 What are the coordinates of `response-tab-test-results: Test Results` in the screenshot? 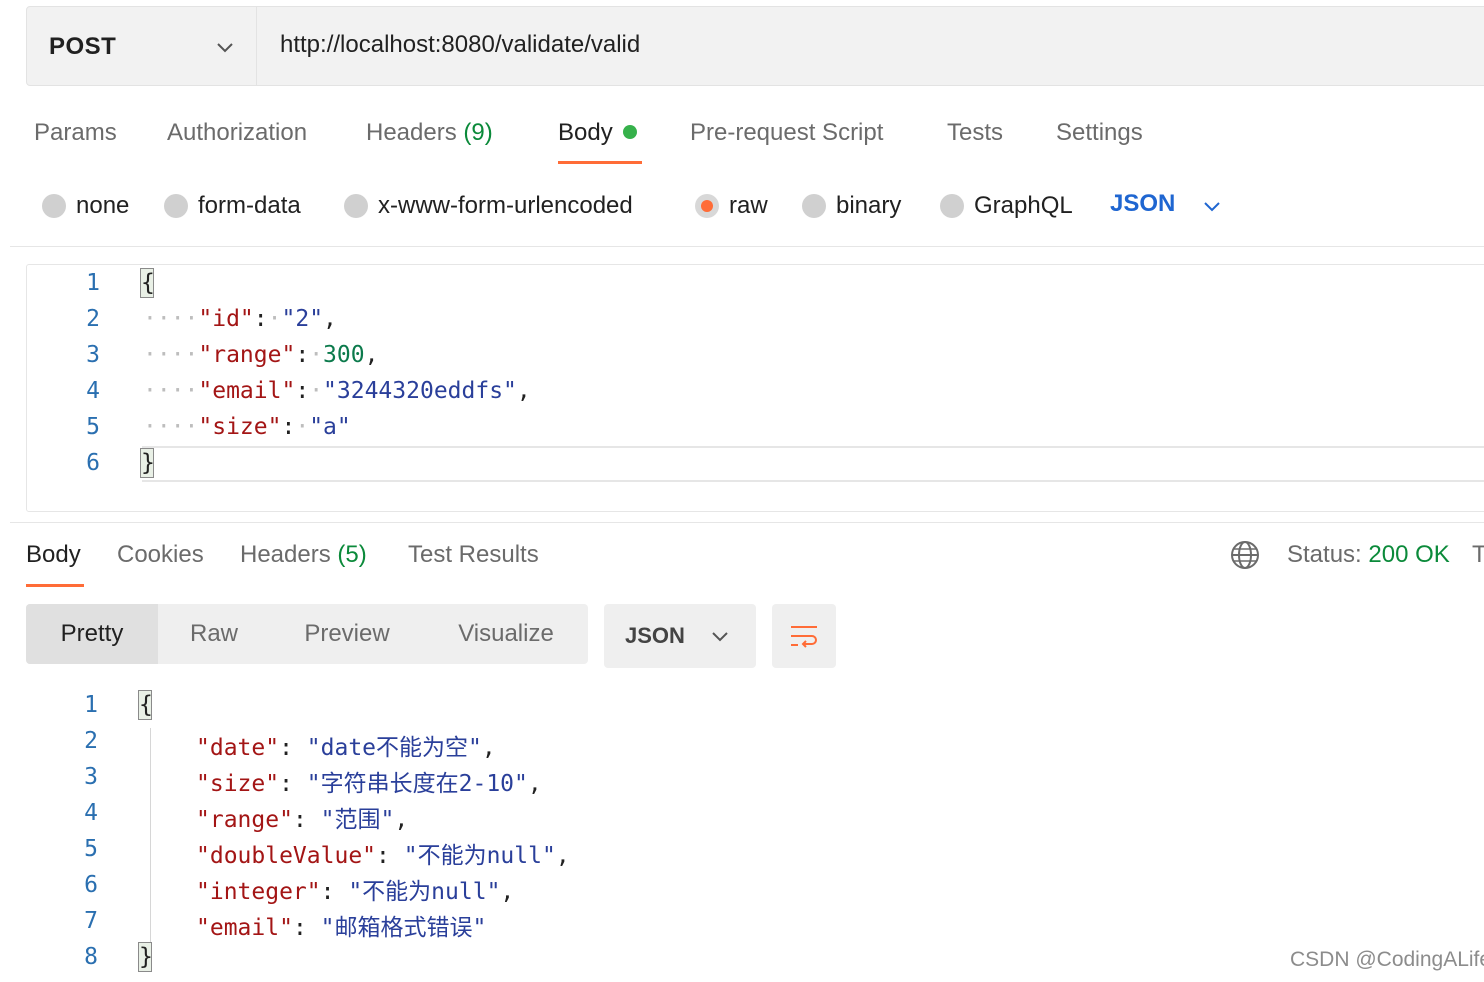 It's located at (473, 555).